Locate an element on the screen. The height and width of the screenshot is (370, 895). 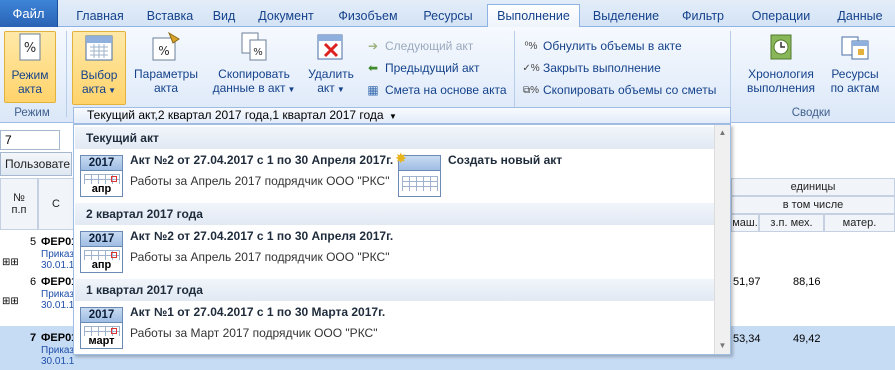
material-header: матер. is located at coordinates (859, 223).